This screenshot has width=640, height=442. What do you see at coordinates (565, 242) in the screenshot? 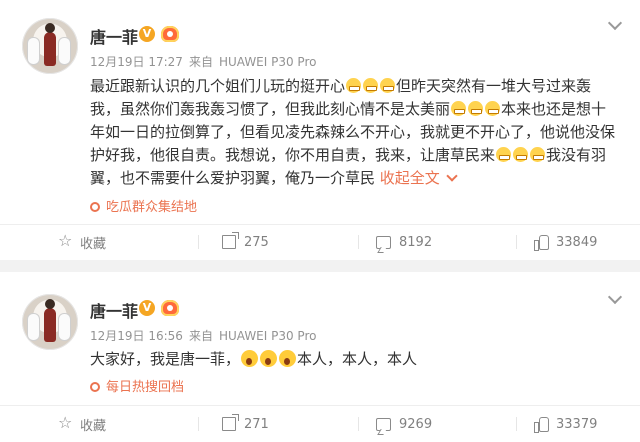
I see `like-button: 33849` at bounding box center [565, 242].